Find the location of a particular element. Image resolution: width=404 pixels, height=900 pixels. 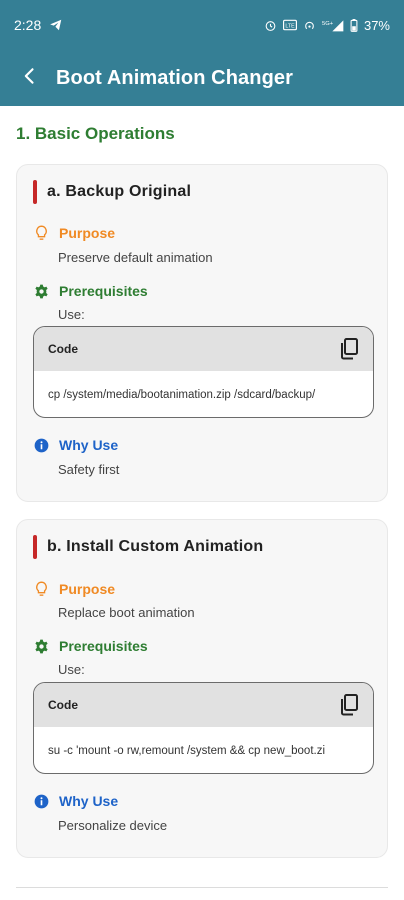

signal-icon: 5G+ is located at coordinates (333, 25).